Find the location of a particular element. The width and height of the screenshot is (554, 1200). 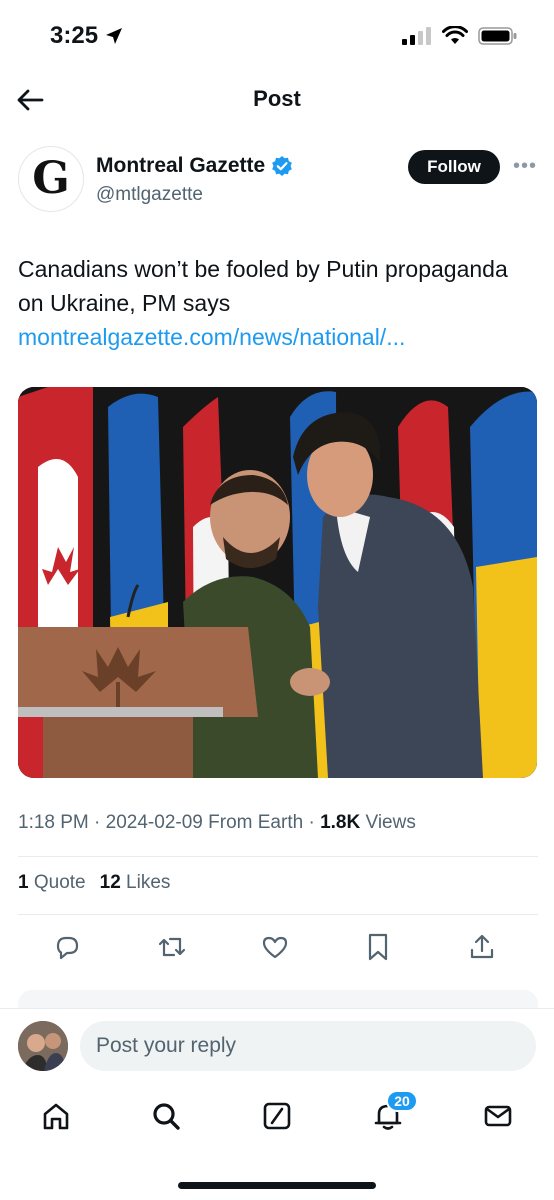

author-avatar: G is located at coordinates (51, 179).